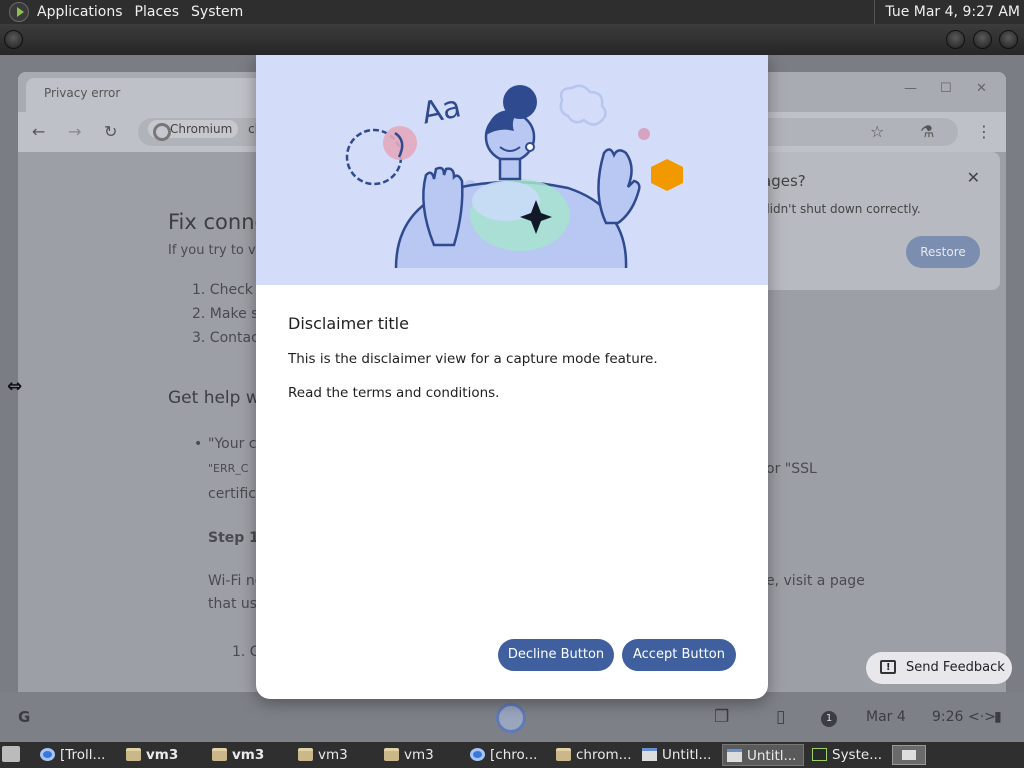 The width and height of the screenshot is (1024, 768). What do you see at coordinates (19, 12) in the screenshot?
I see `applications-logo-icon` at bounding box center [19, 12].